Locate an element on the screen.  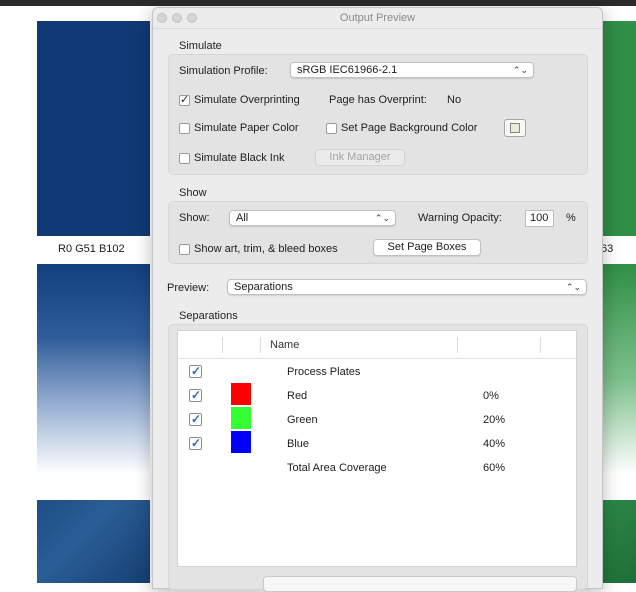
set-page-boxes-button: Set Page Boxes is located at coordinates (427, 247).